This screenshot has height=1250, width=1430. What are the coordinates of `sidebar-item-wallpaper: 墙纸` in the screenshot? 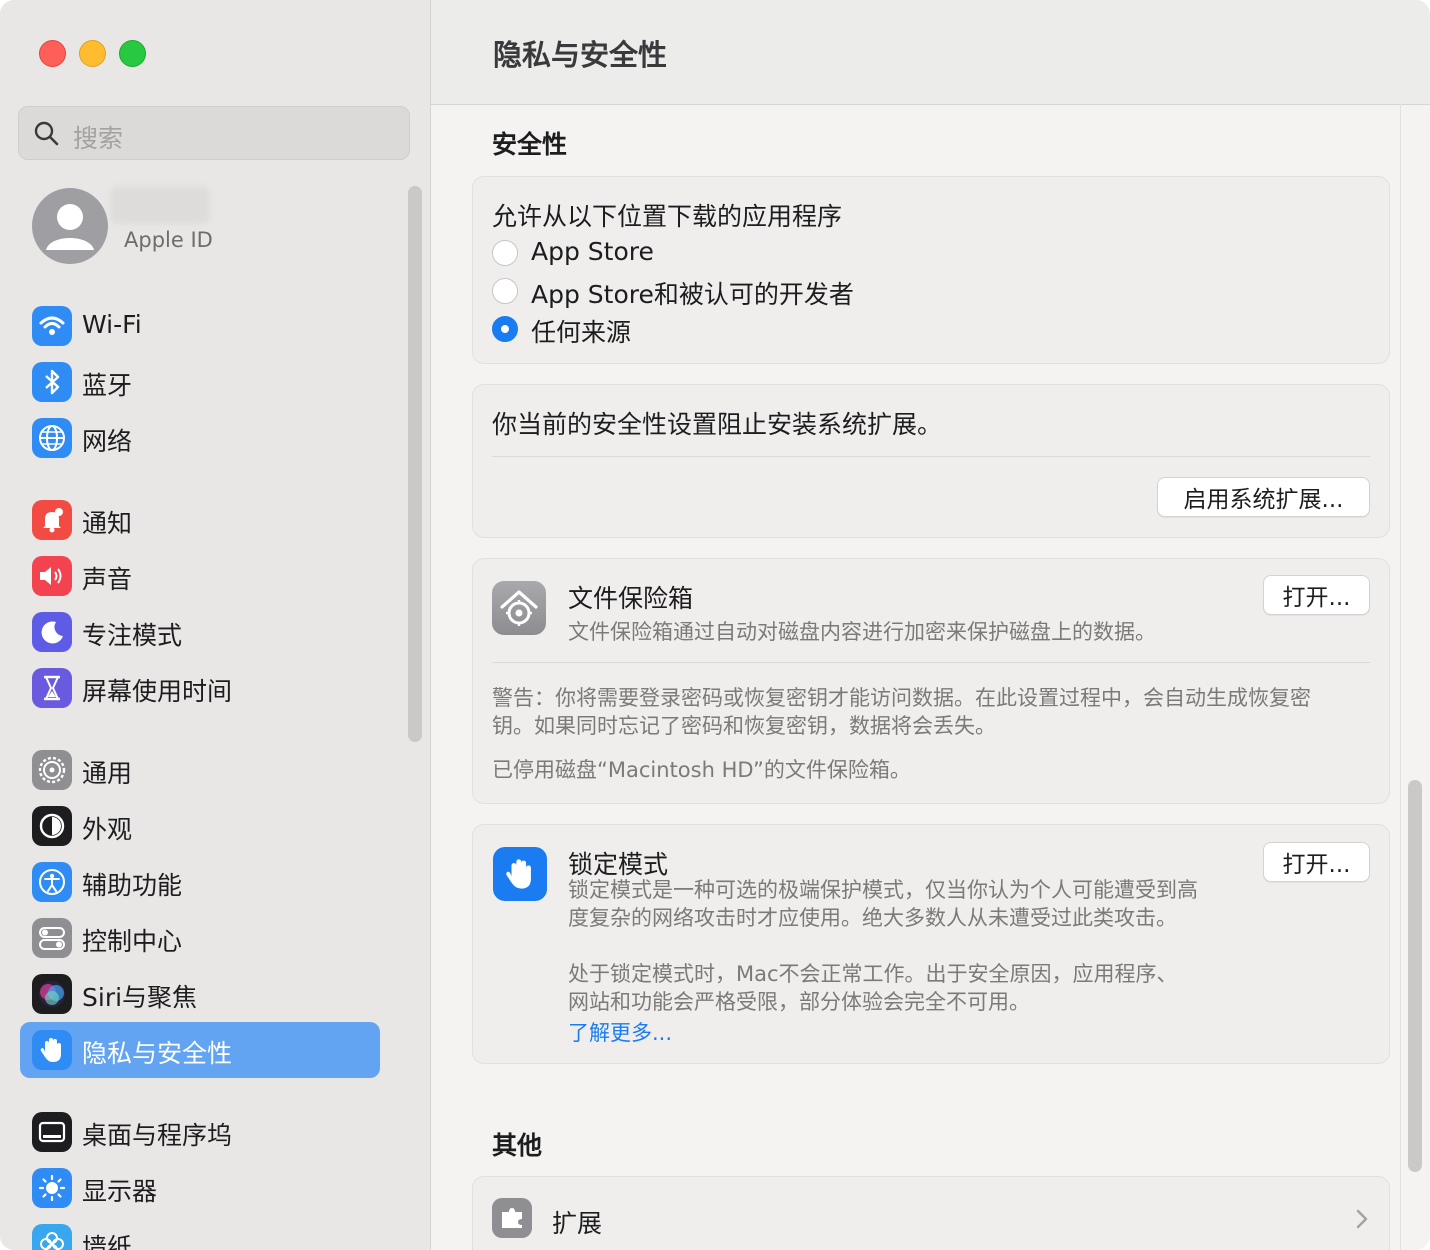 It's located at (200, 1233).